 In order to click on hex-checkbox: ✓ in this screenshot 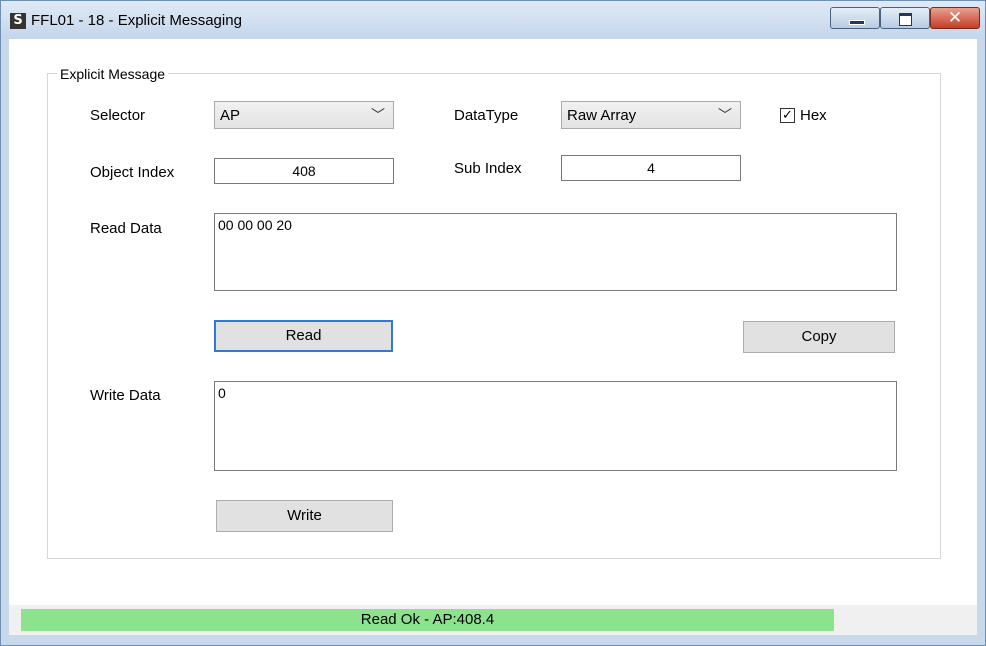, I will do `click(787, 115)`.